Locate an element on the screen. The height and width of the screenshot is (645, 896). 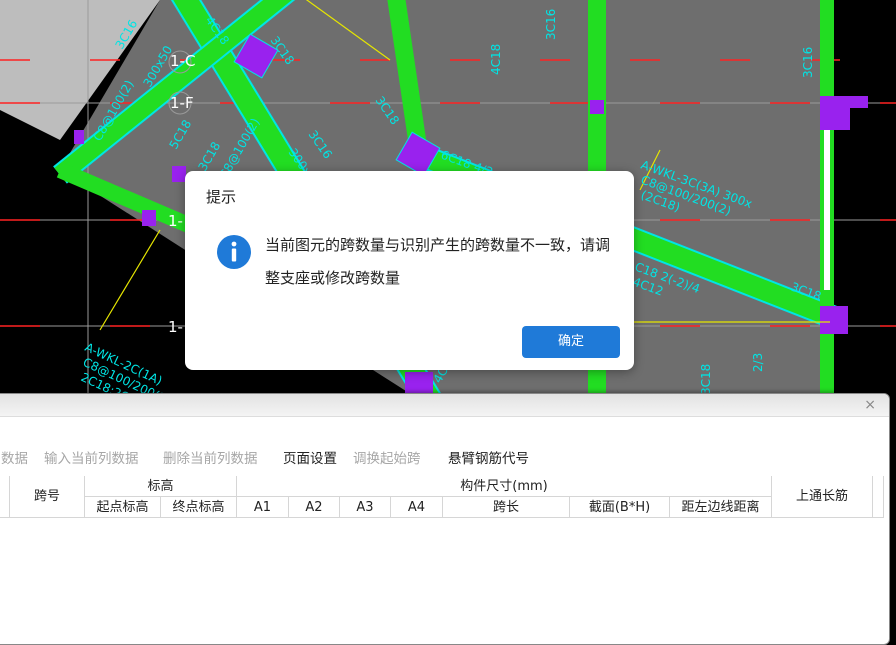
cad-text-23: 4C18 is located at coordinates (496, 59).